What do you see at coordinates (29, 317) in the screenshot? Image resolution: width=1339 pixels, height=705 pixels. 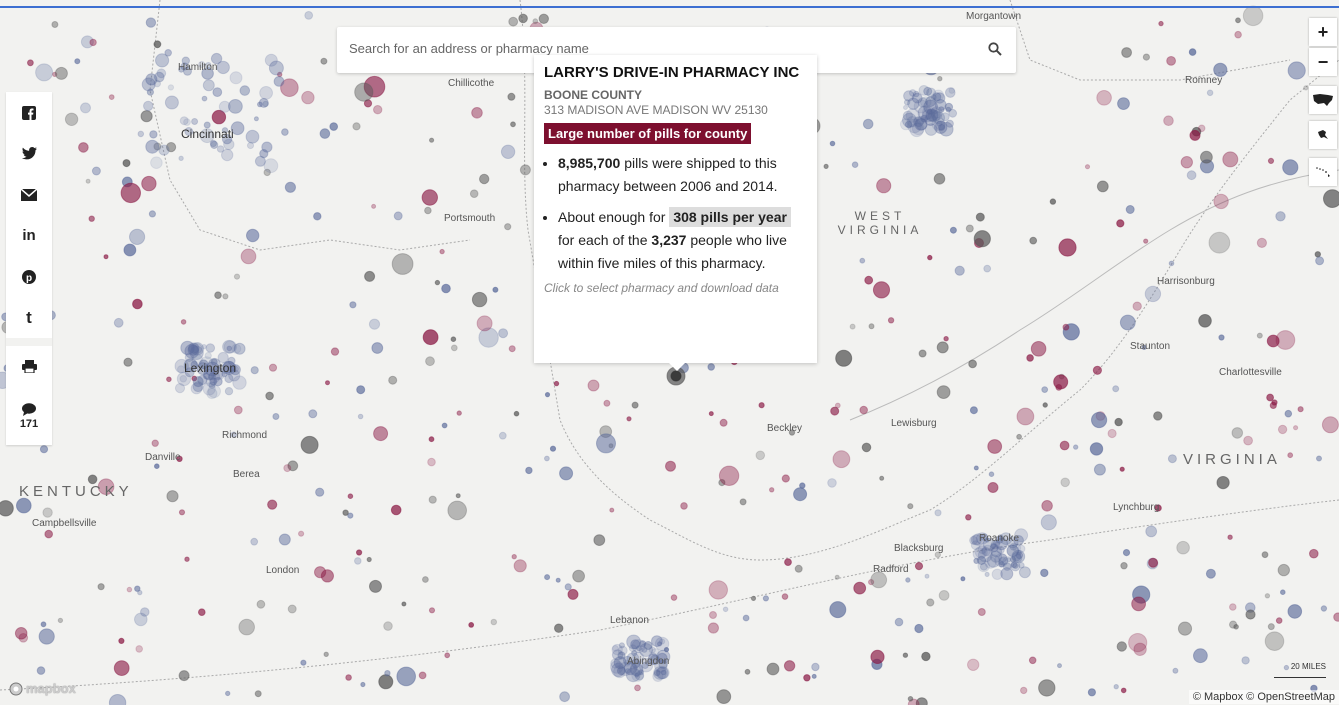 I see `tumblr-icon: t` at bounding box center [29, 317].